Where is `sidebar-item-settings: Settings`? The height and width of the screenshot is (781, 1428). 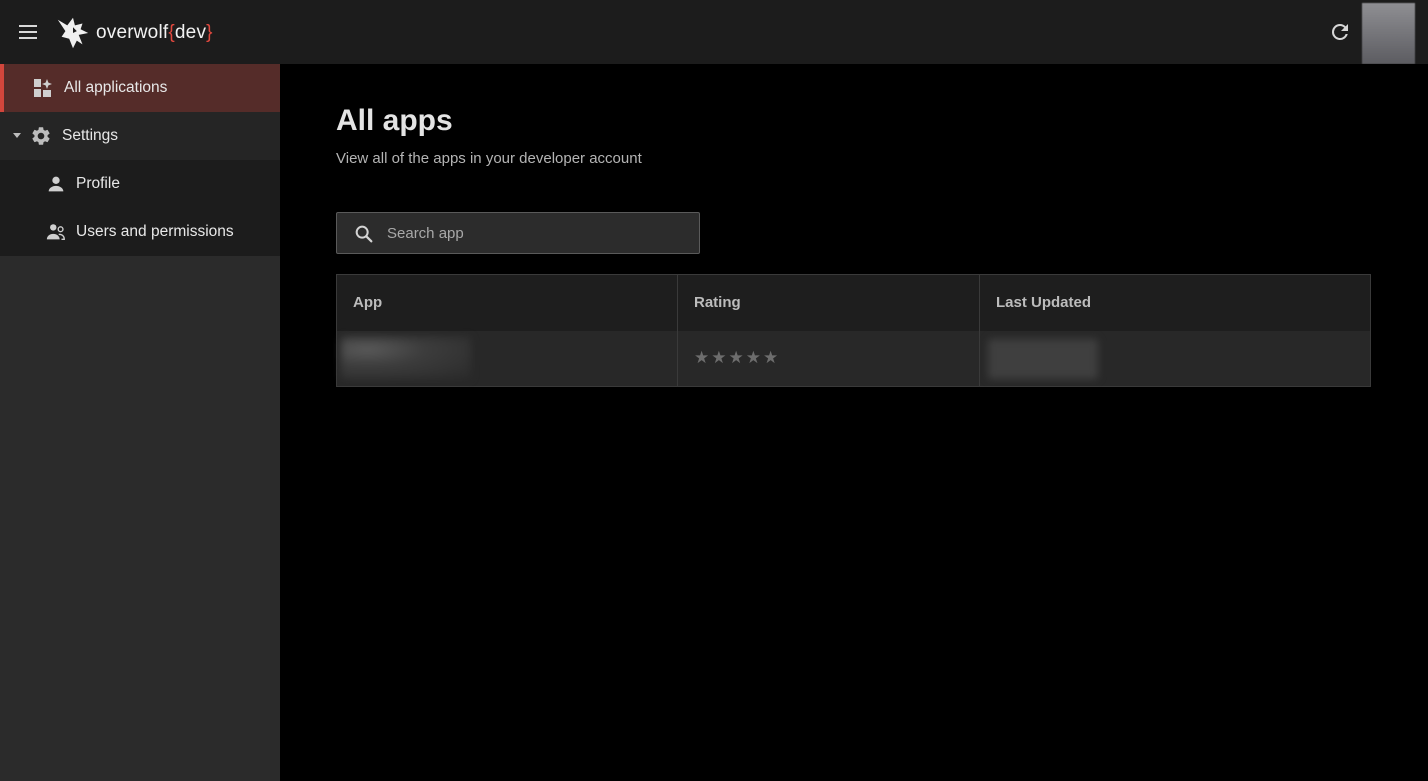
sidebar-item-settings: Settings is located at coordinates (140, 136).